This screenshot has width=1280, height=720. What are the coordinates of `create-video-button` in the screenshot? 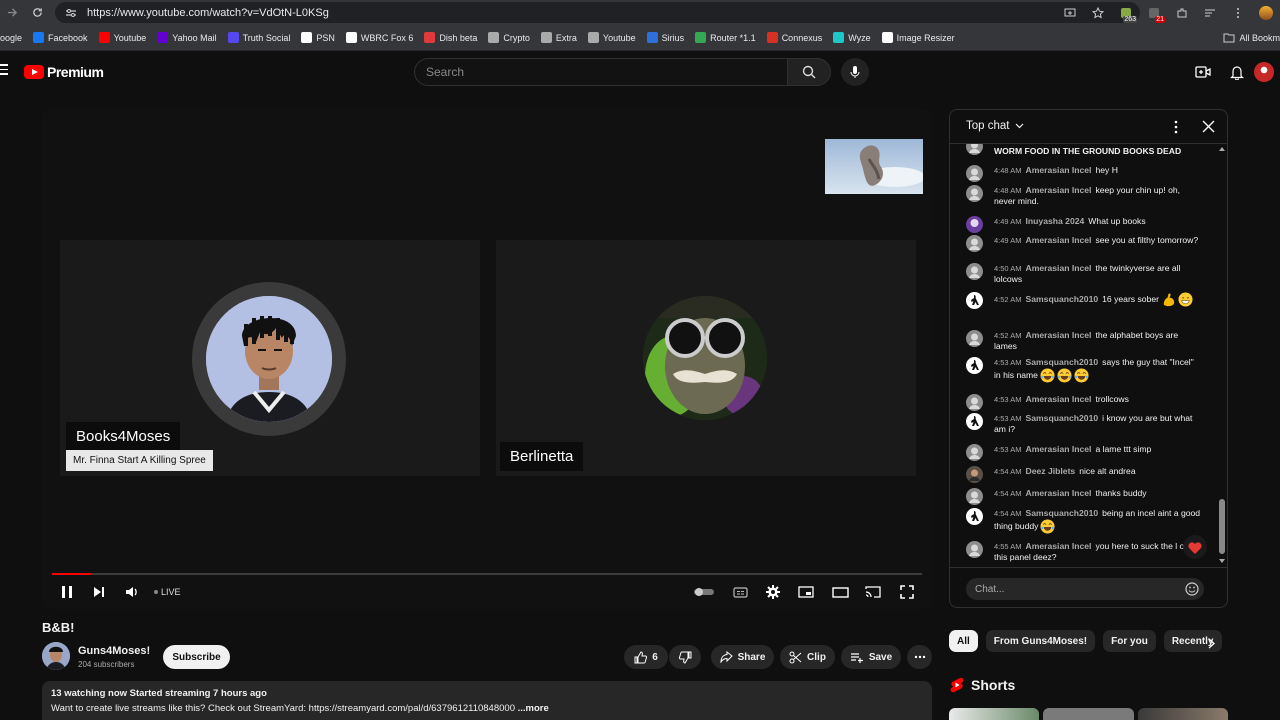 It's located at (1203, 72).